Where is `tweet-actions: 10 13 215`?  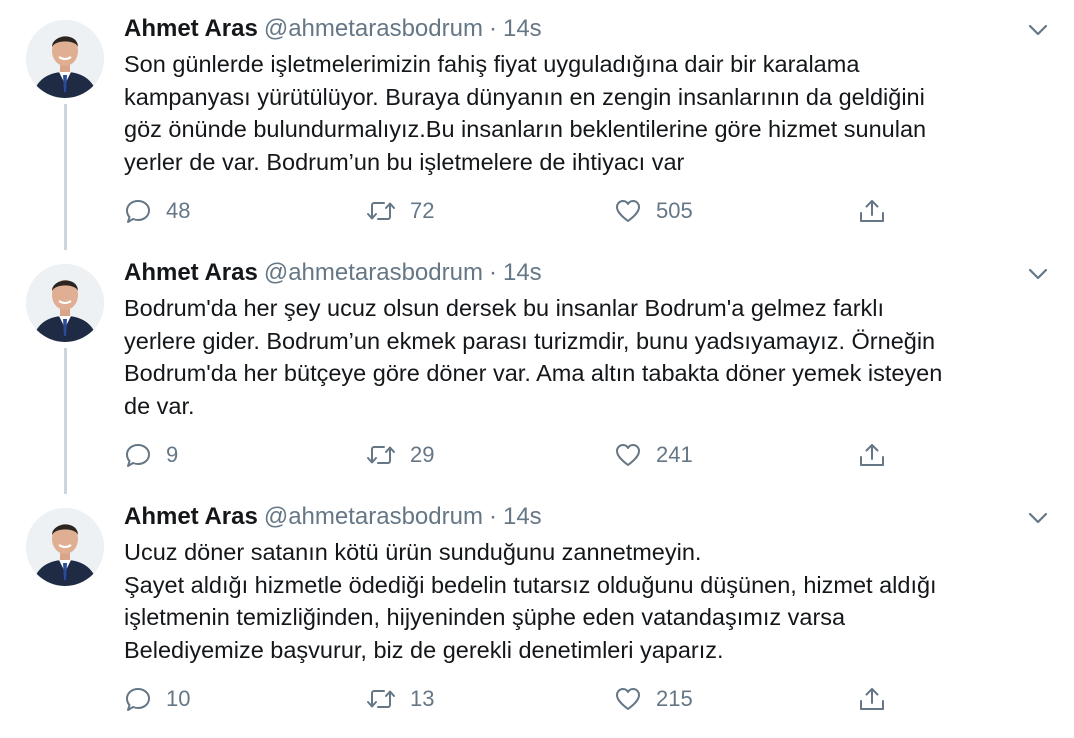
tweet-actions: 10 13 215 is located at coordinates (524, 699).